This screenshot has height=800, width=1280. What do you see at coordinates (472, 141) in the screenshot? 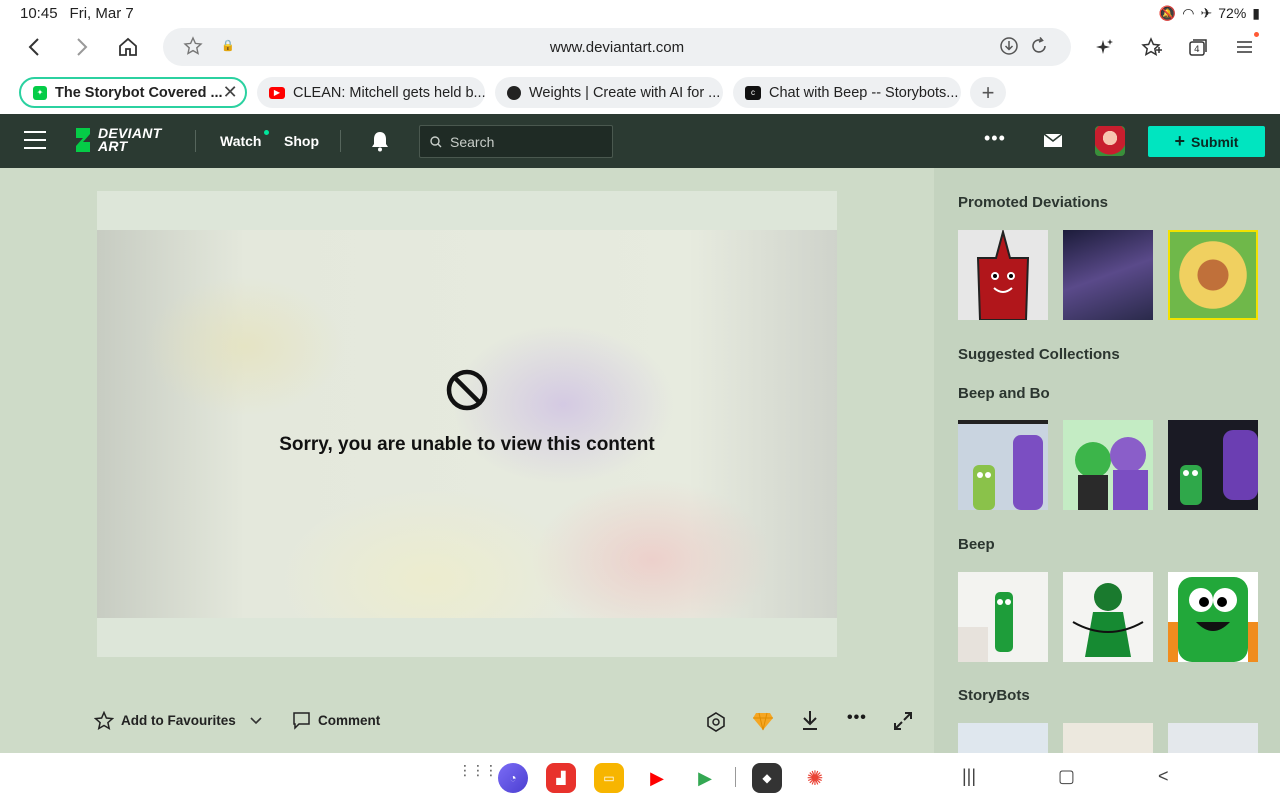
I see `search-placeholder: Search` at bounding box center [472, 141].